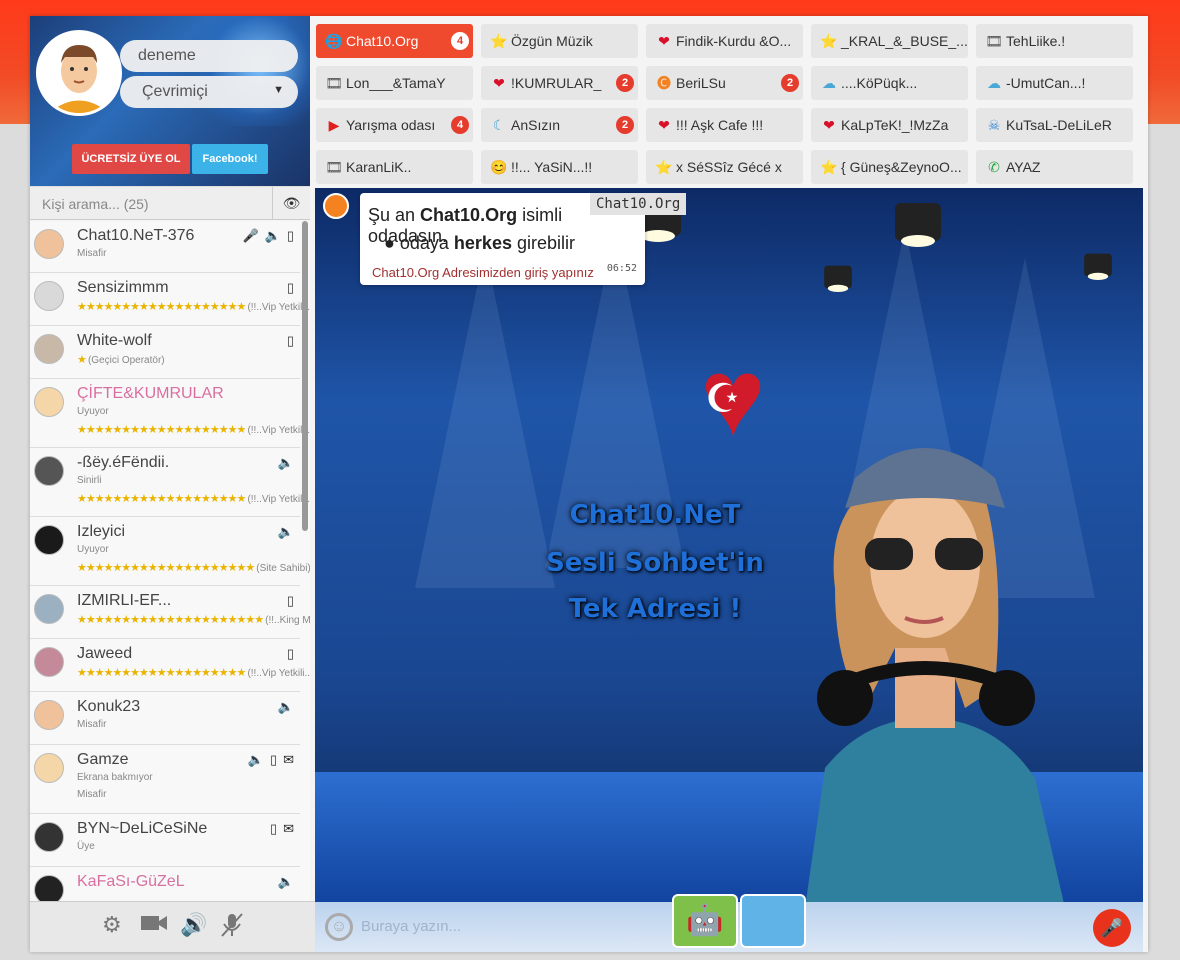  I want to click on room-tab: 🅒 BeriLSu 2, so click(724, 83).